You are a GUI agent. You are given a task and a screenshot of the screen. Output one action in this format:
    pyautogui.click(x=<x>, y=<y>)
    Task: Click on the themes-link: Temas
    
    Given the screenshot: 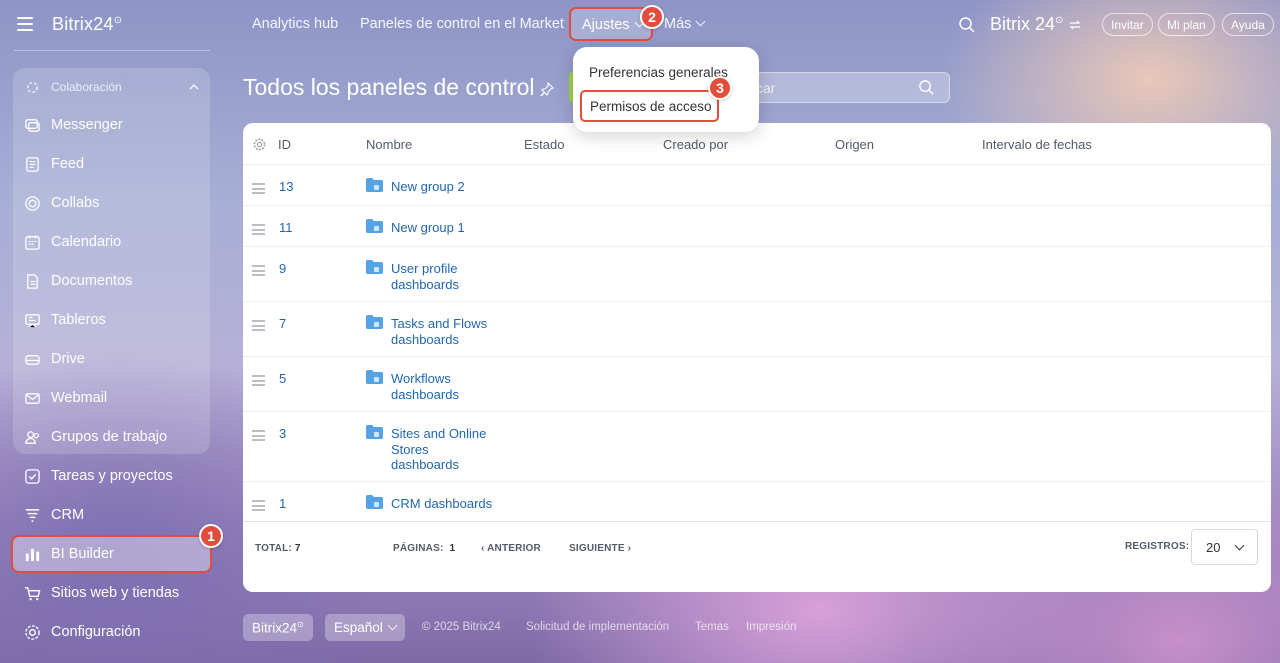 What is the action you would take?
    pyautogui.click(x=712, y=627)
    